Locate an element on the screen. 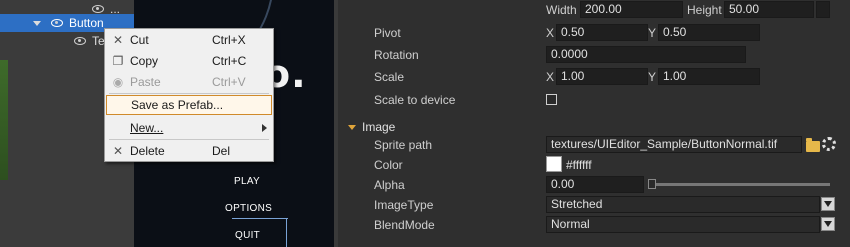 Image resolution: width=850 pixels, height=247 pixels. scale-x-label: X is located at coordinates (550, 77).